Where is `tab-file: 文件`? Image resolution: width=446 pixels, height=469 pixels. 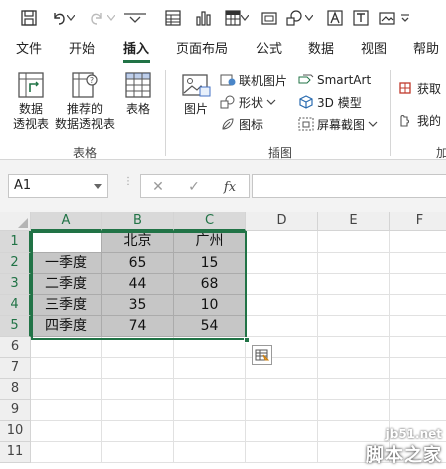
tab-file: 文件 is located at coordinates (29, 51).